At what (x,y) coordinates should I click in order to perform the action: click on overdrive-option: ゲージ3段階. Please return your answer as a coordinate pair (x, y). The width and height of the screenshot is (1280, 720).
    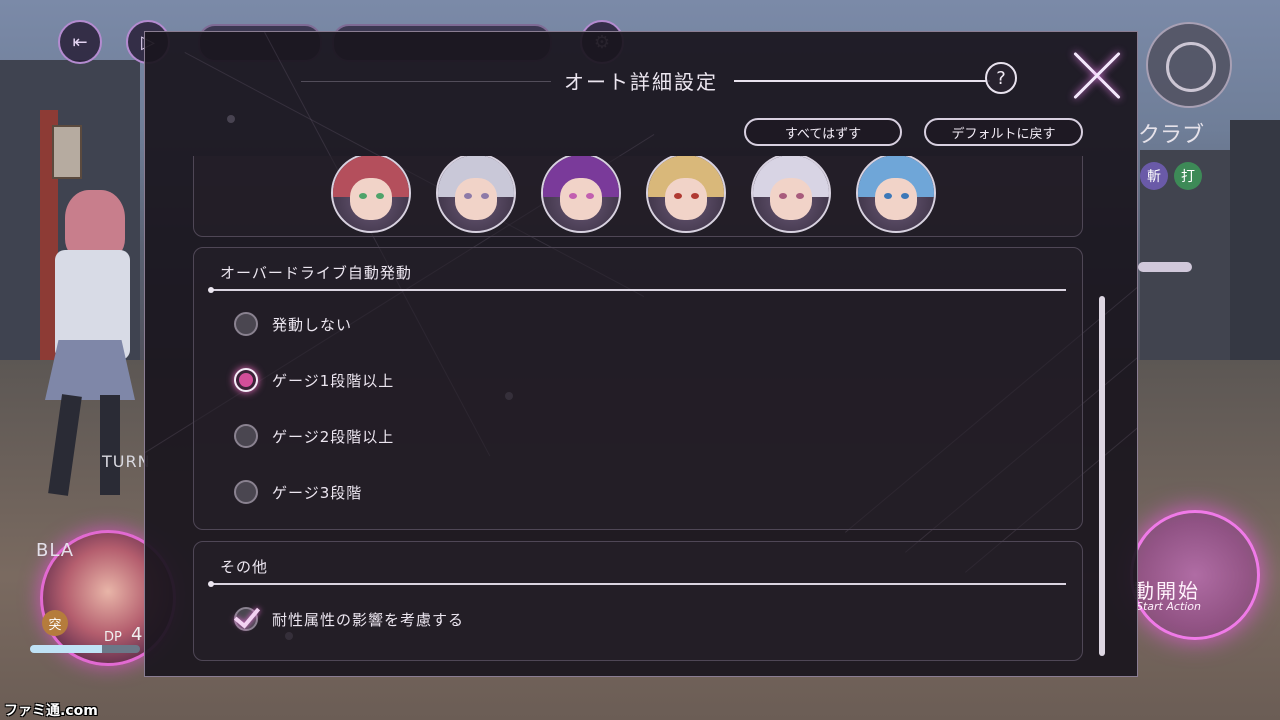
    Looking at the image, I should click on (298, 492).